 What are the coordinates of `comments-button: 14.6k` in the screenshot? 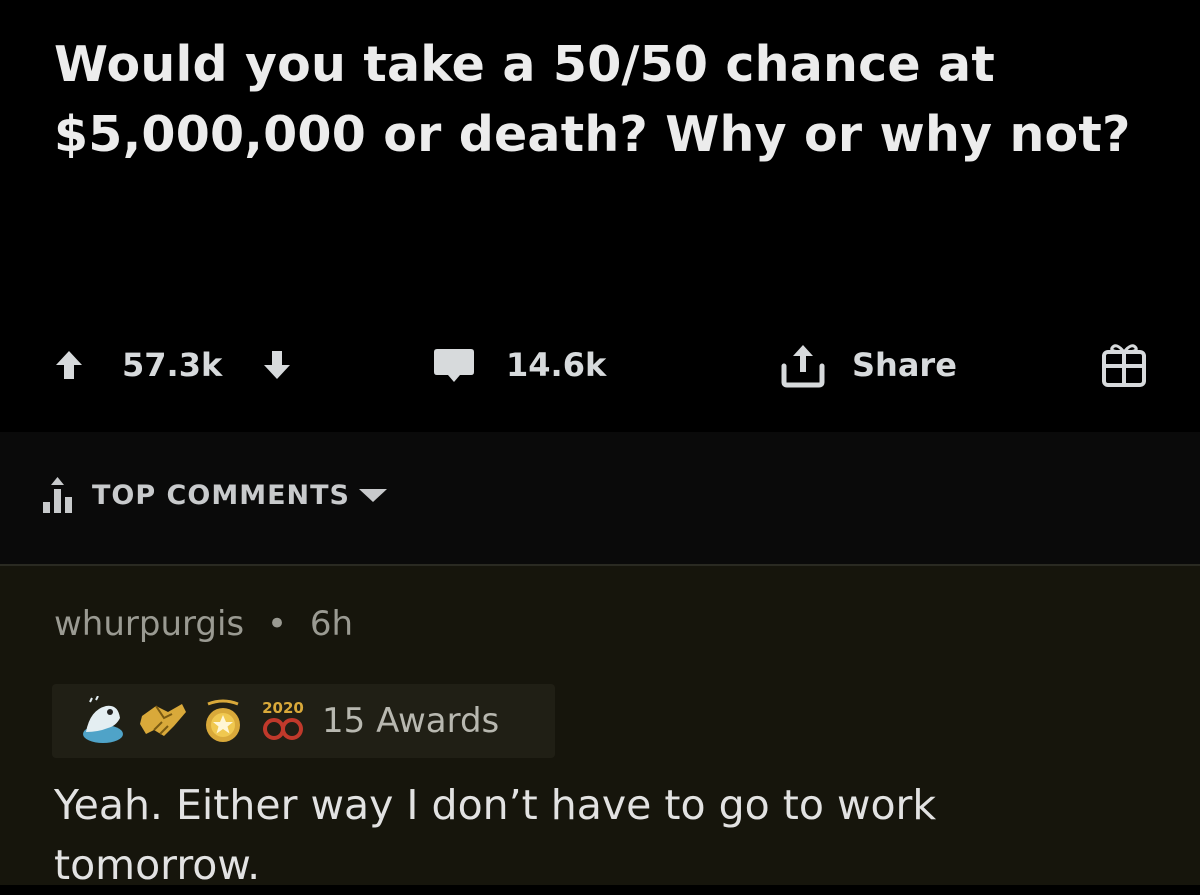 It's located at (519, 365).